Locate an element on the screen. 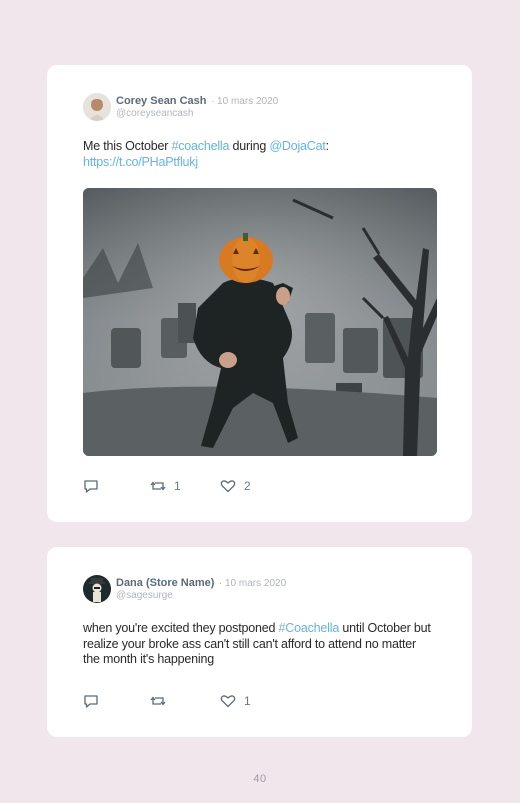 Image resolution: width=520 pixels, height=803 pixels. like-button: 2 is located at coordinates (235, 486).